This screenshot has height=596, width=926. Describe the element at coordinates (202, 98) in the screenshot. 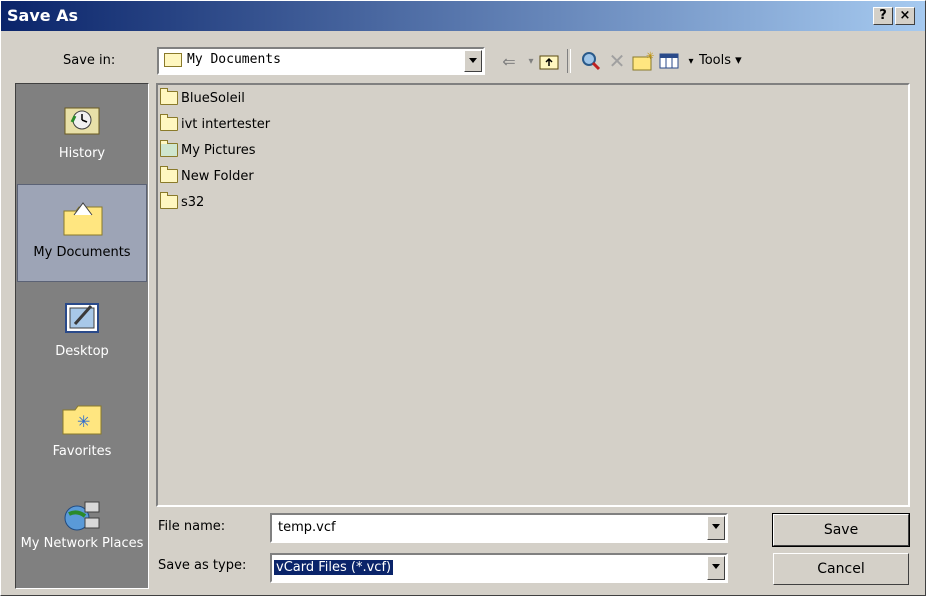

I see `list-item: BlueSoleil` at that location.